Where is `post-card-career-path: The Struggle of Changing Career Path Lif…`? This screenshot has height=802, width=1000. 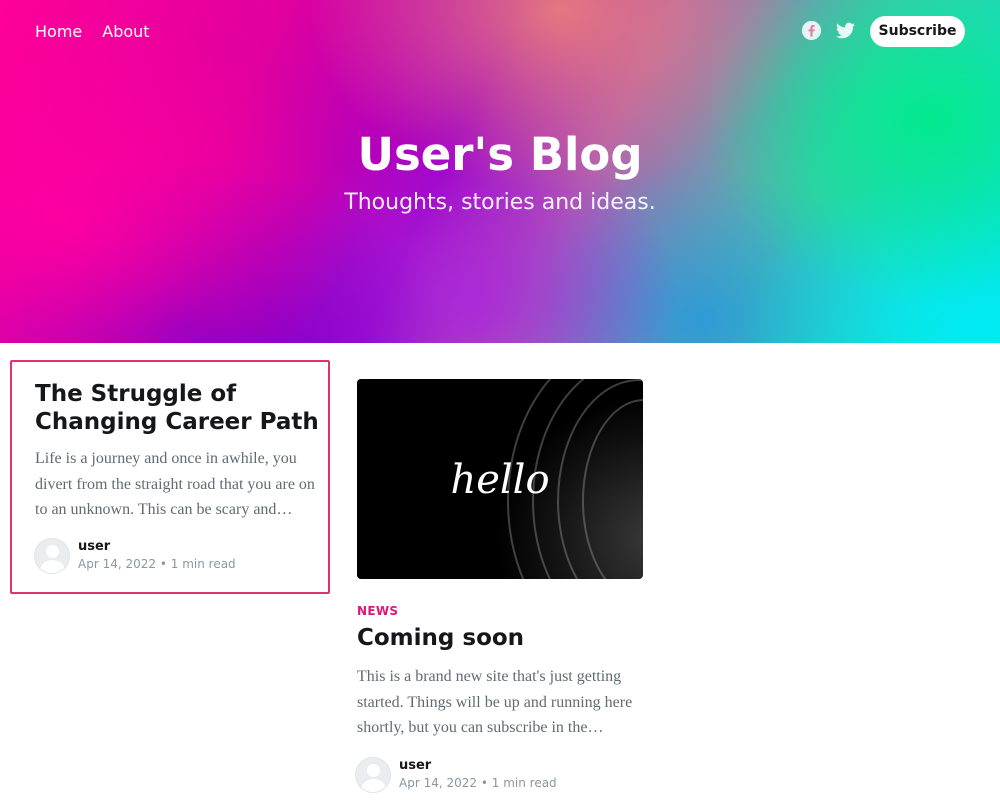 post-card-career-path: The Struggle of Changing Career Path Lif… is located at coordinates (170, 477).